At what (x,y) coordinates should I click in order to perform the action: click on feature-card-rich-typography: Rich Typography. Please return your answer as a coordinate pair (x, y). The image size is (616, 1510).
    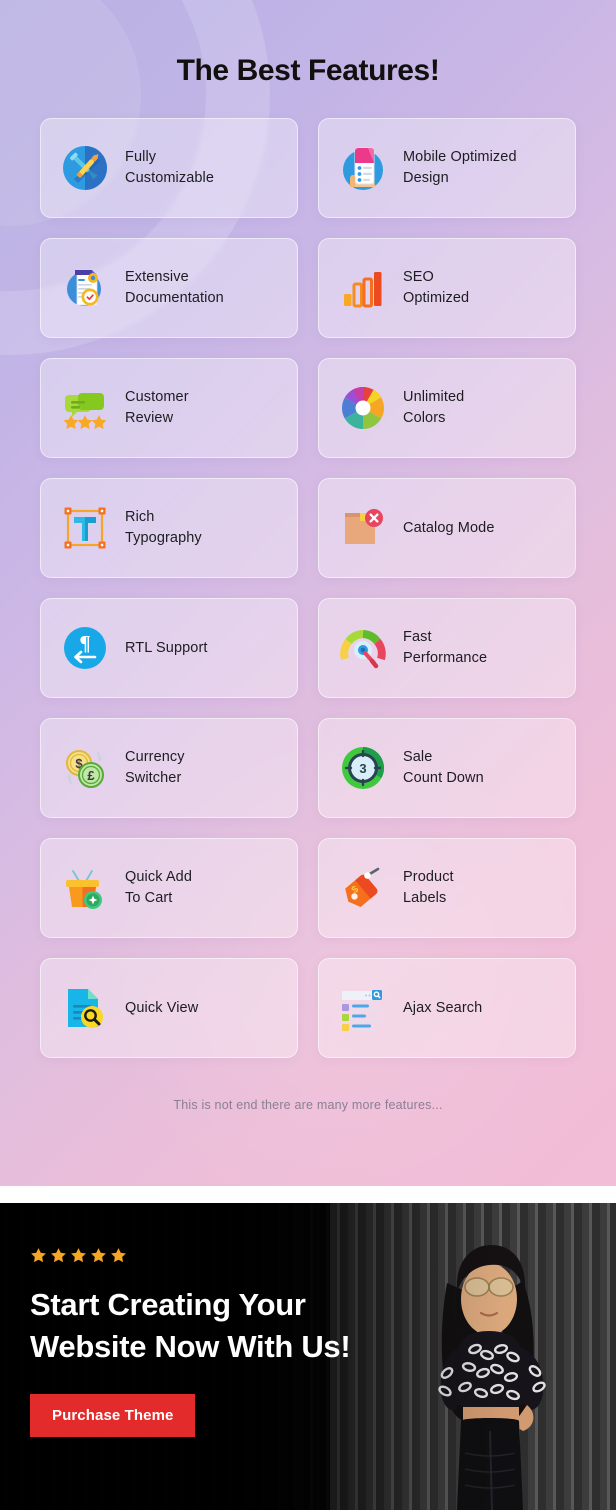
    Looking at the image, I should click on (169, 528).